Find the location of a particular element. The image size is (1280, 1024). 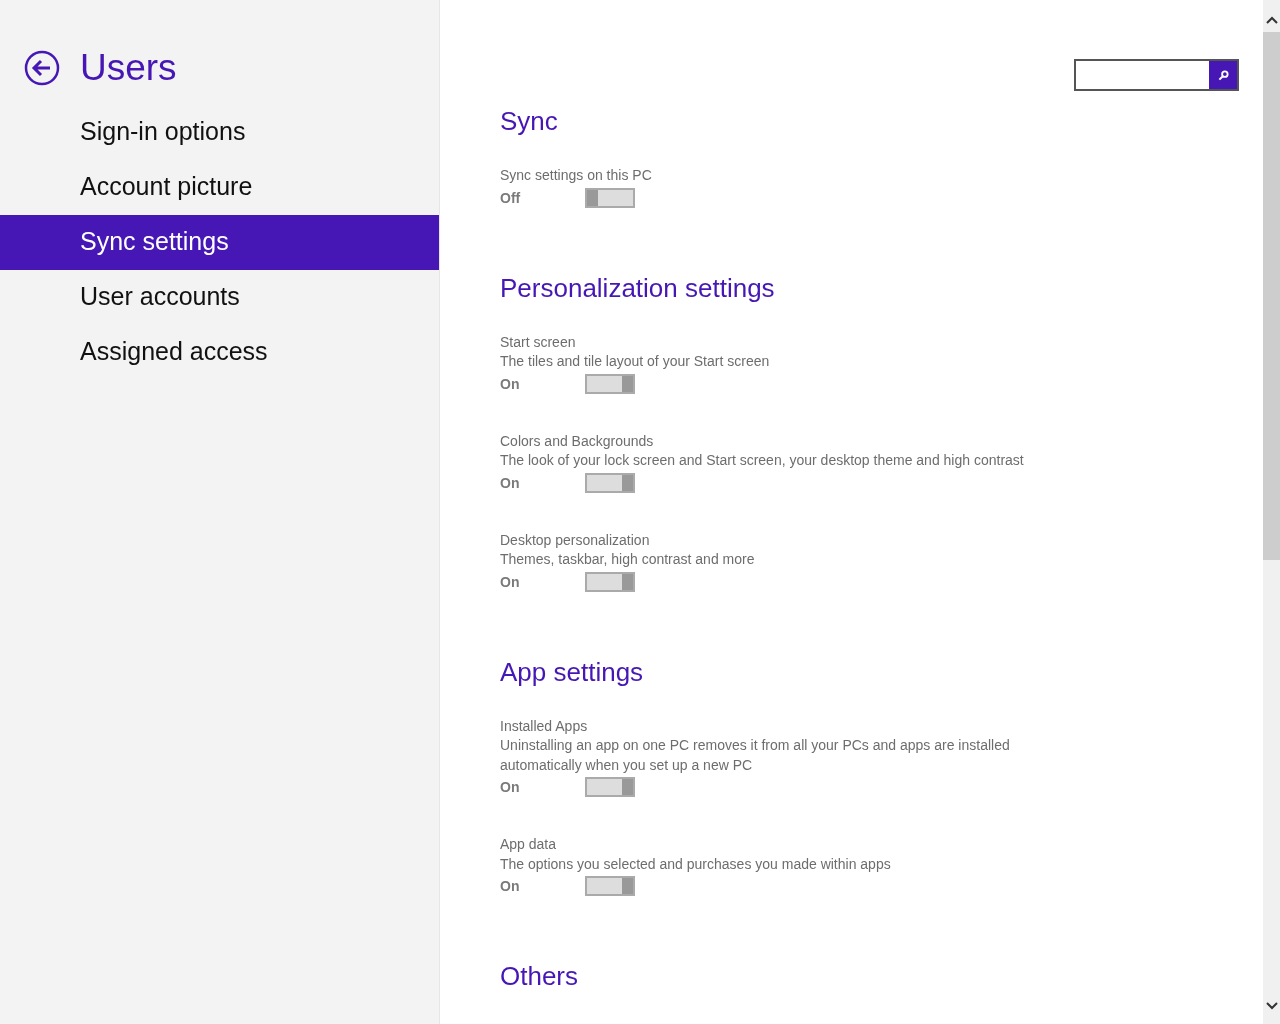

sidebar-item: Sign-in options is located at coordinates (219, 132).